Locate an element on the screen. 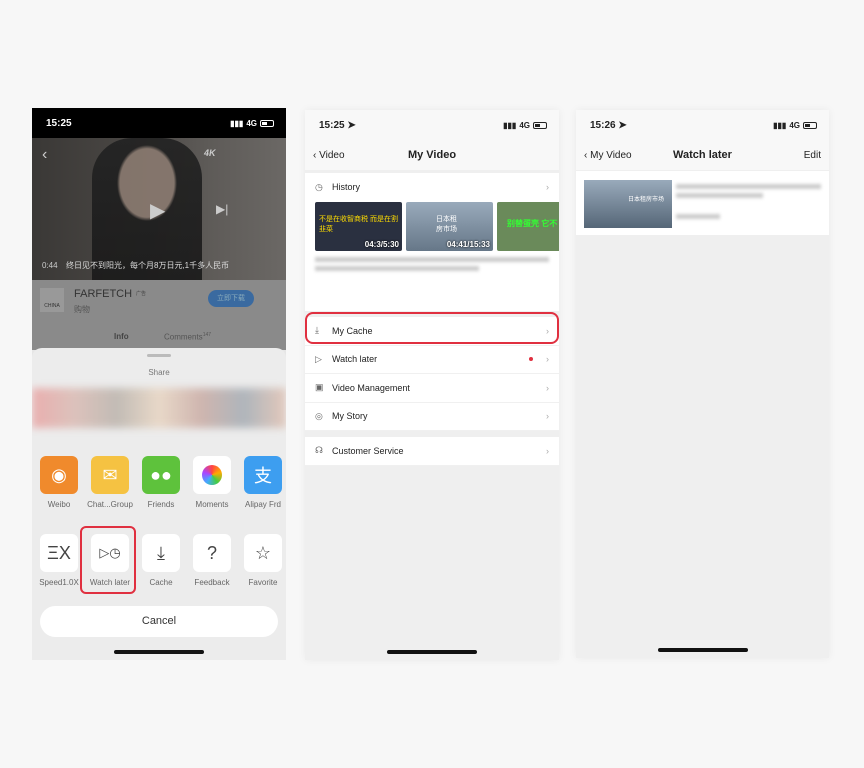 This screenshot has height=768, width=864. alipay-icon: 支 is located at coordinates (263, 475).